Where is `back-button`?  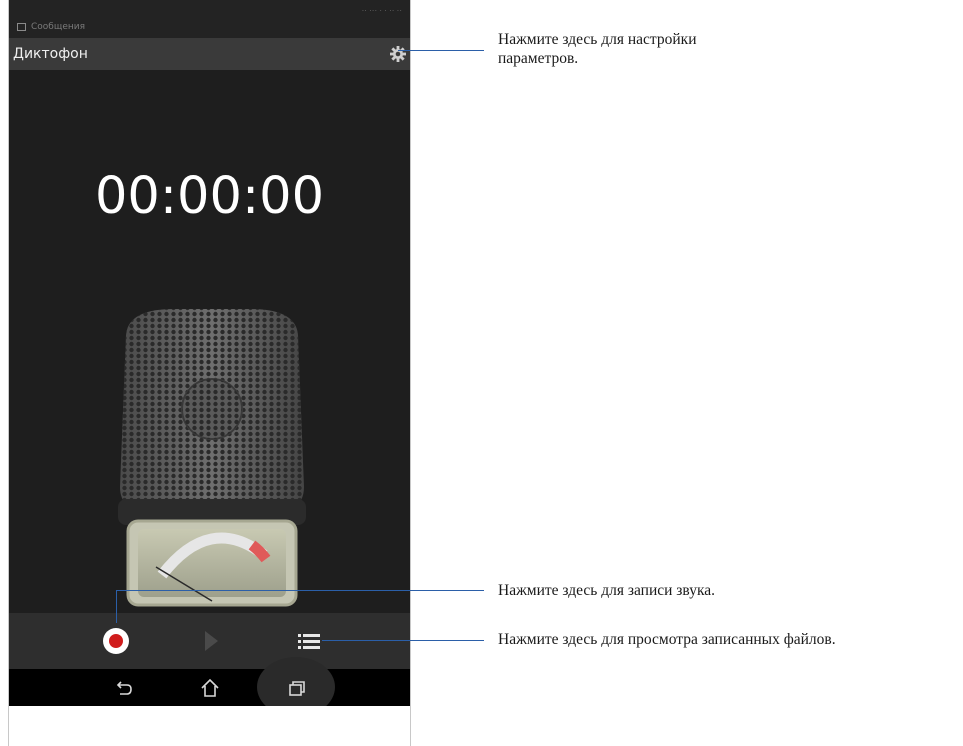
back-button is located at coordinates (124, 688).